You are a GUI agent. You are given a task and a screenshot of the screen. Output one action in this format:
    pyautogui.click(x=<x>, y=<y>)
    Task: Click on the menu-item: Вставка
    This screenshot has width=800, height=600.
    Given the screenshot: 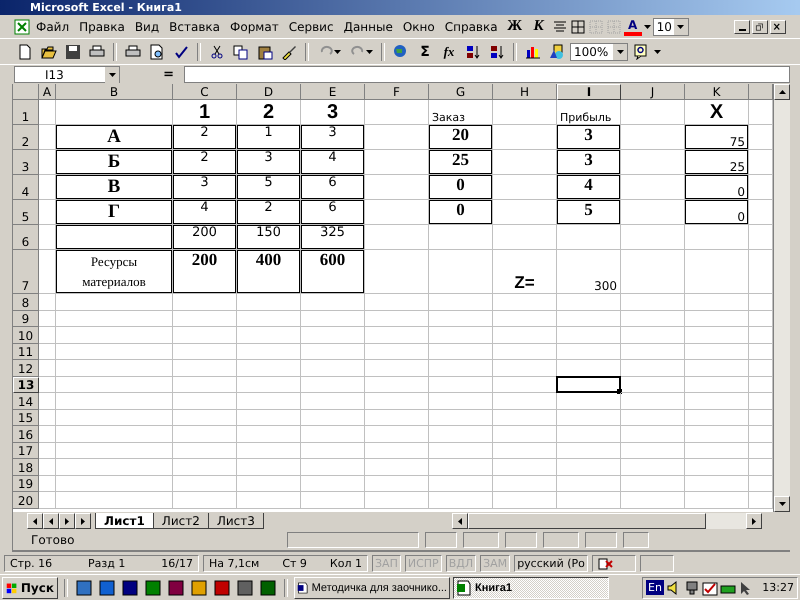 What is the action you would take?
    pyautogui.click(x=194, y=27)
    